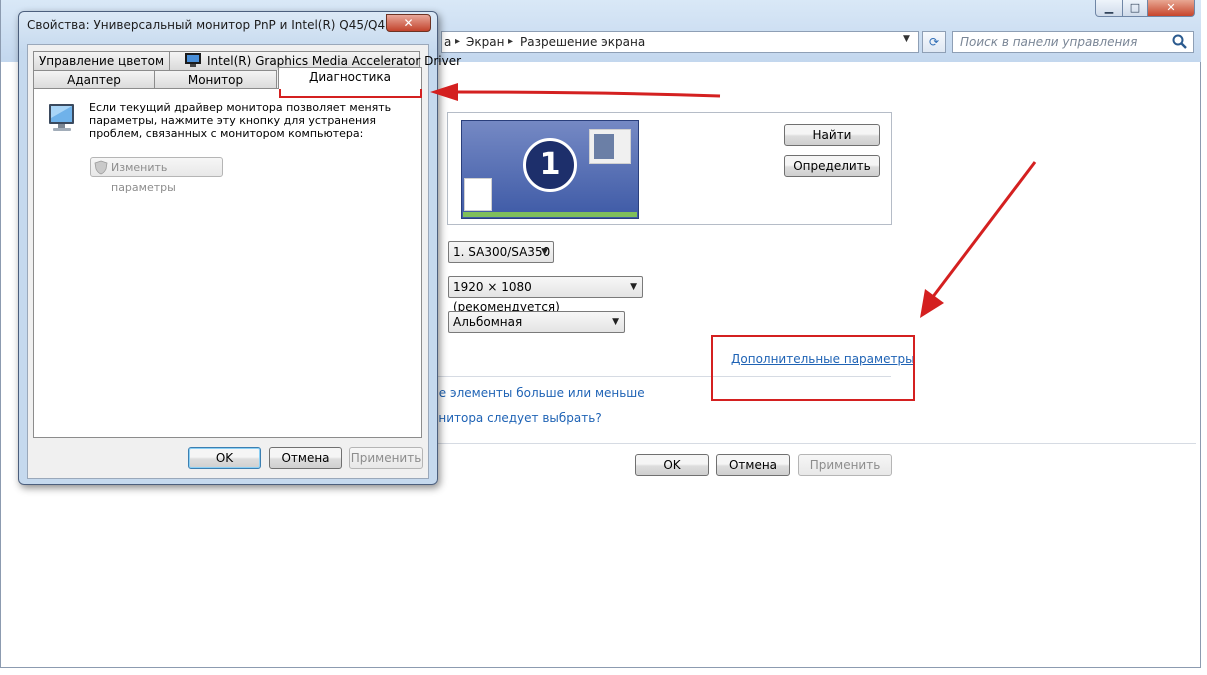  What do you see at coordinates (94, 79) in the screenshot?
I see `tab-adapter: Адаптер` at bounding box center [94, 79].